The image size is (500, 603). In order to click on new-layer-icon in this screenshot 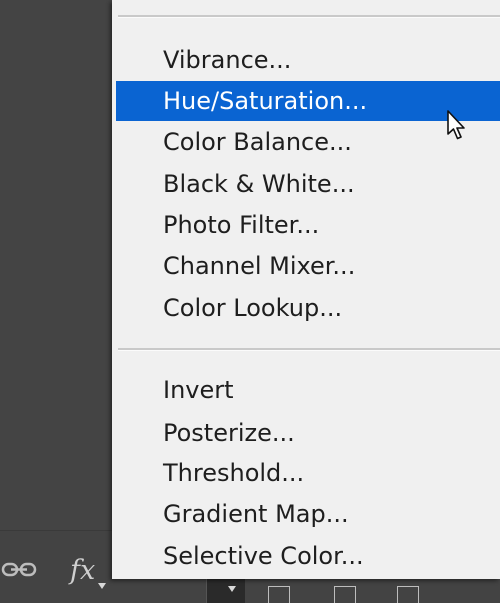, I will do `click(345, 594)`.